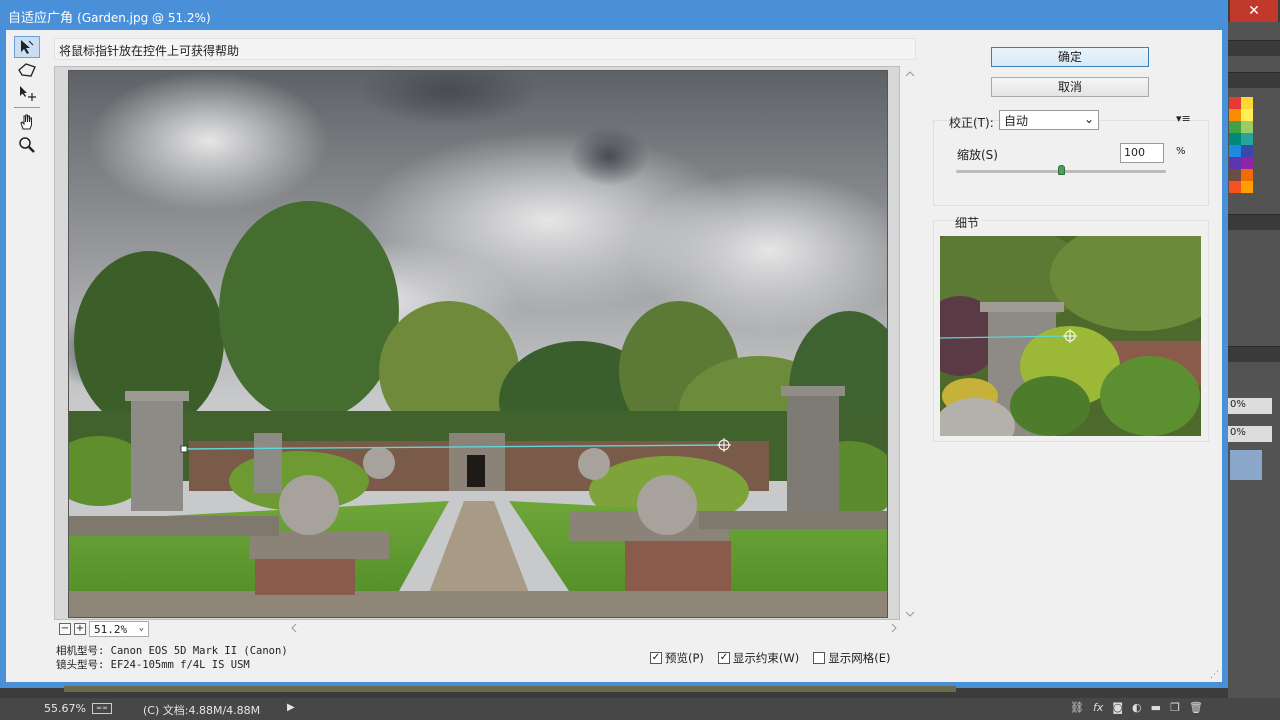  I want to click on lens-model: 镜头型号: EF24-105mm f/4L IS USM, so click(153, 665).